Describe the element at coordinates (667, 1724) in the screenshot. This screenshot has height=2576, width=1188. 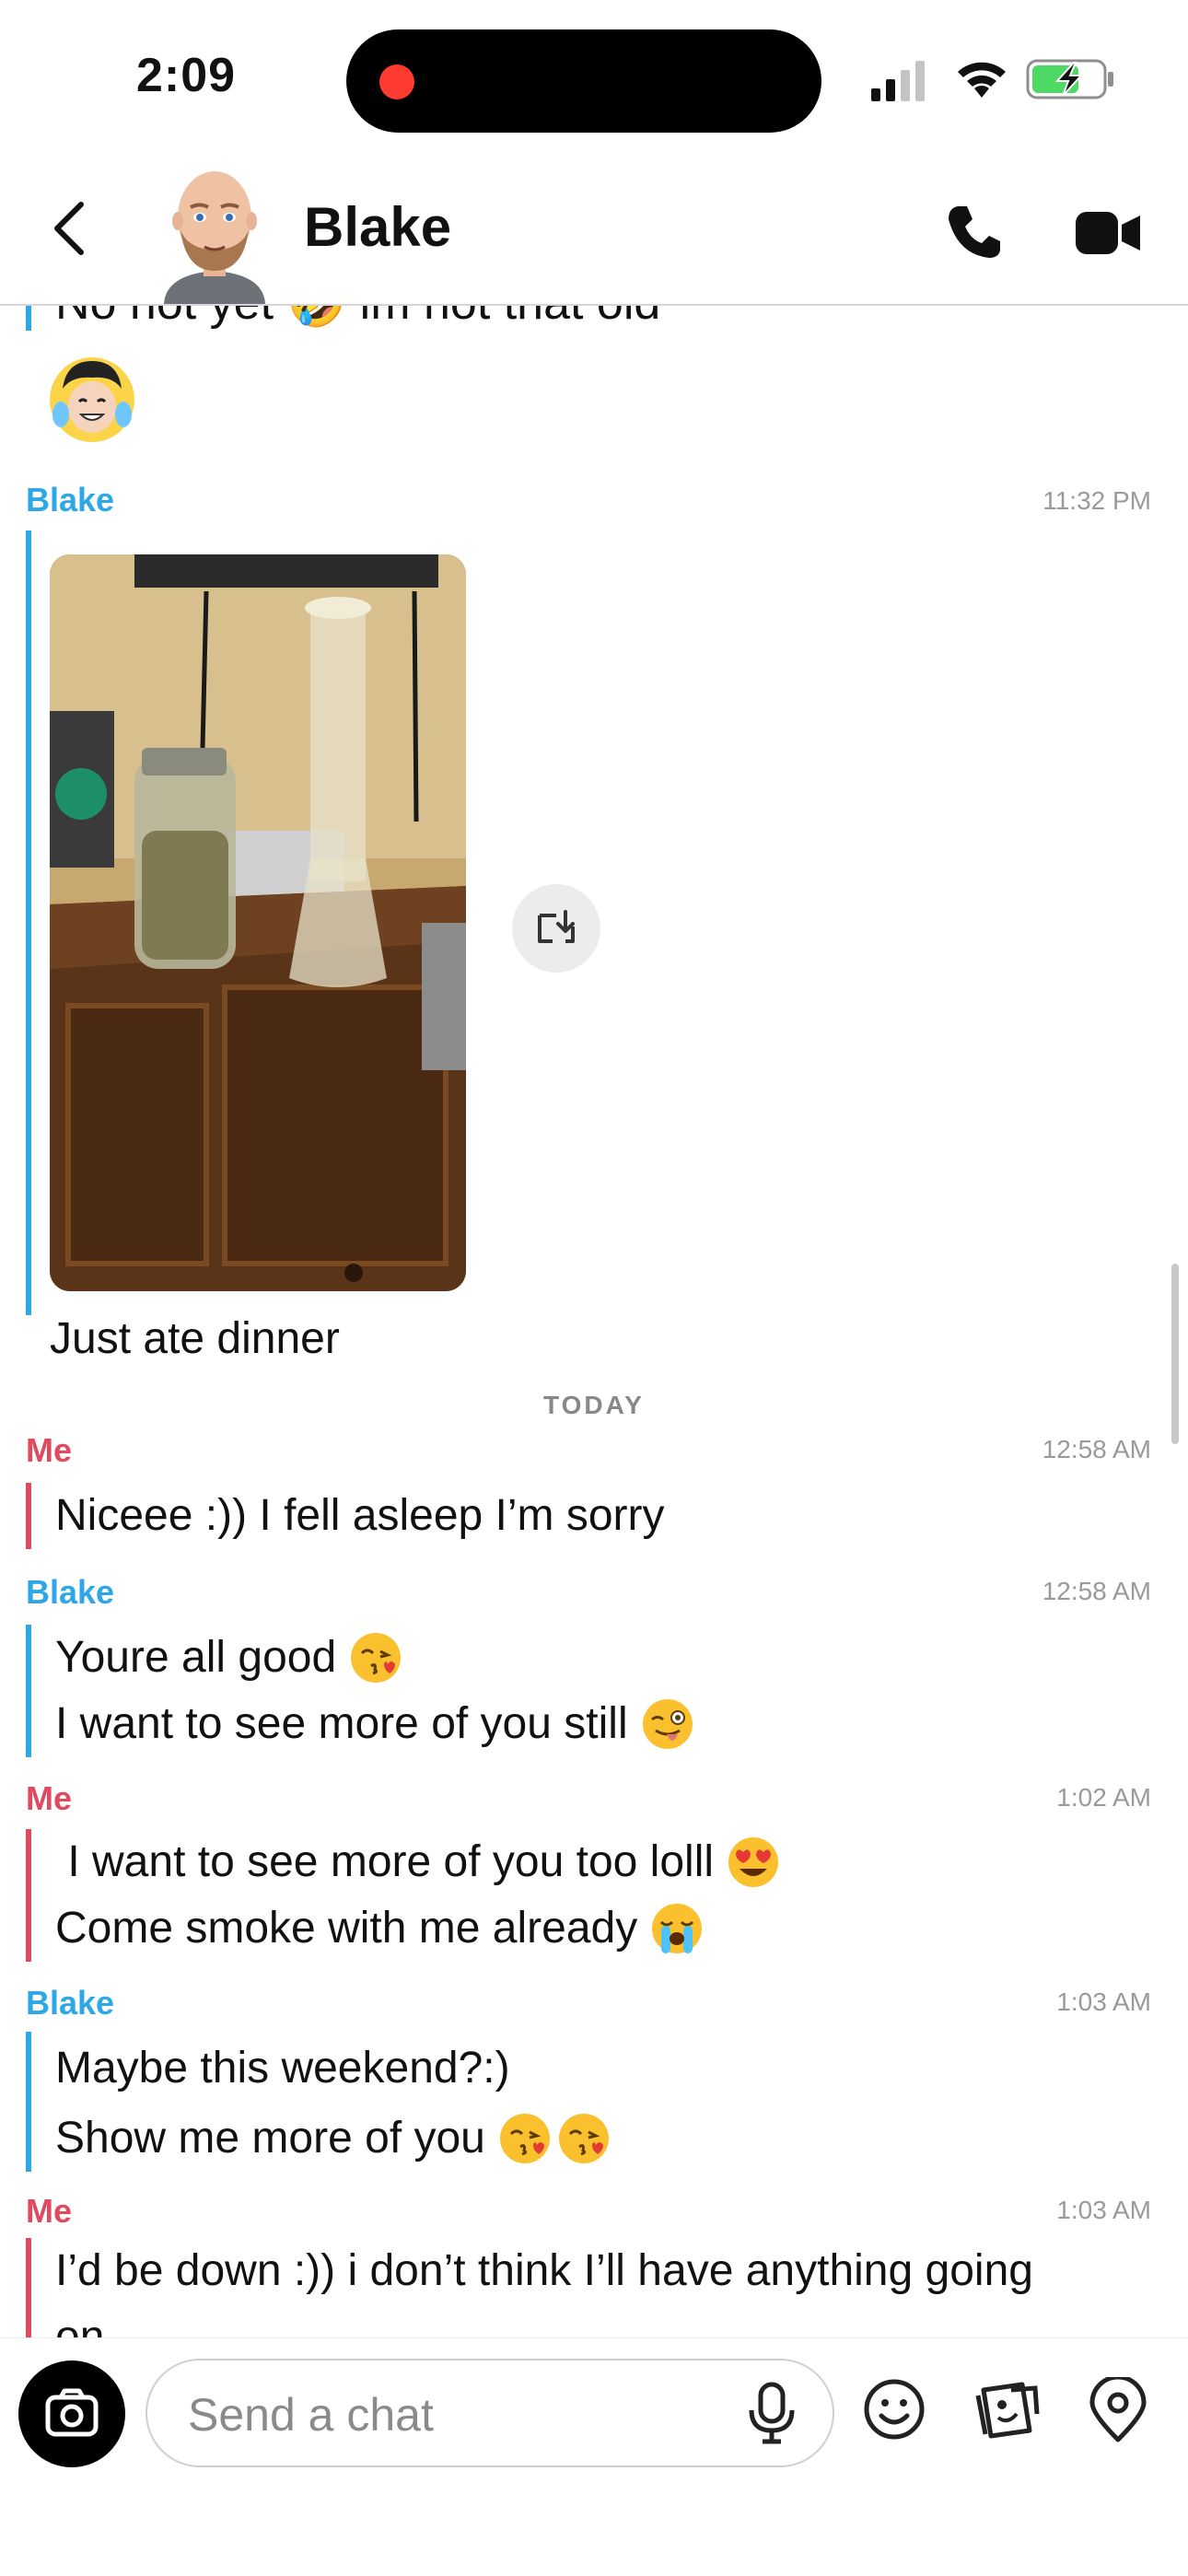
I see `winking-tongue-face-icon` at that location.